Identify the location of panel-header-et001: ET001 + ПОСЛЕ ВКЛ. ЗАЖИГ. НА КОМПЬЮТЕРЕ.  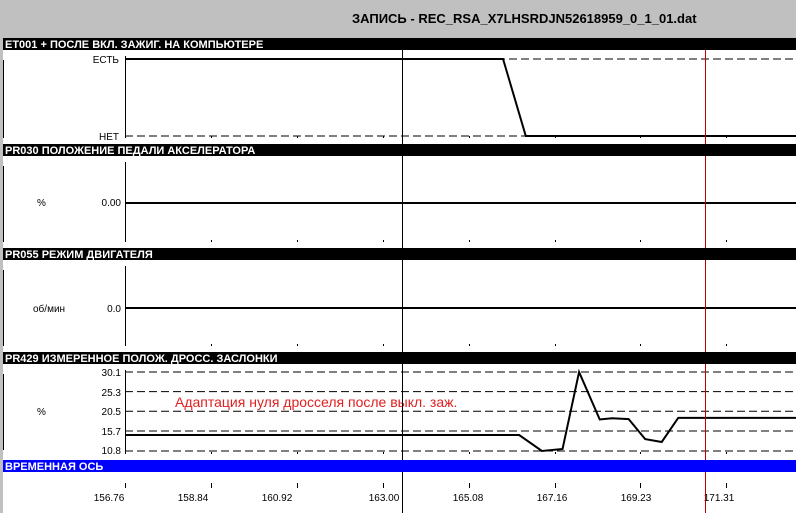
(399, 44).